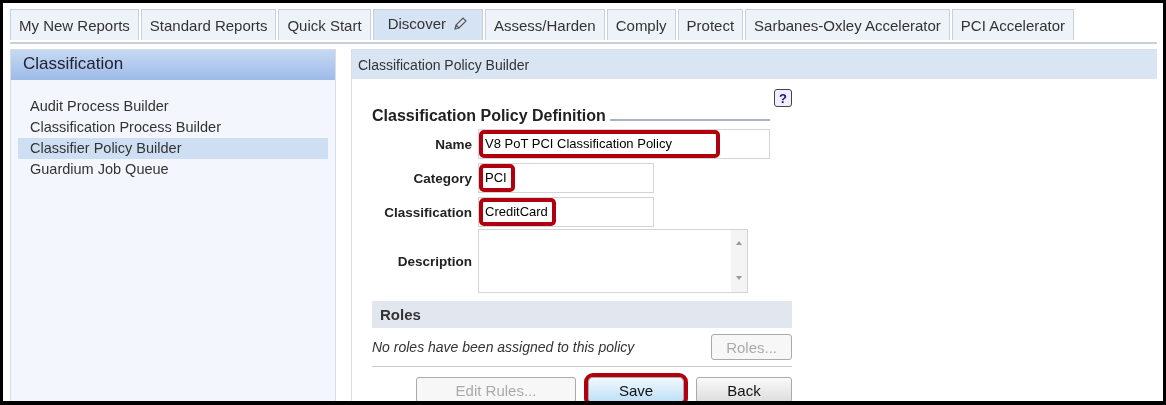 Image resolution: width=1166 pixels, height=405 pixels. What do you see at coordinates (208, 24) in the screenshot?
I see `tab: Standard Reports` at bounding box center [208, 24].